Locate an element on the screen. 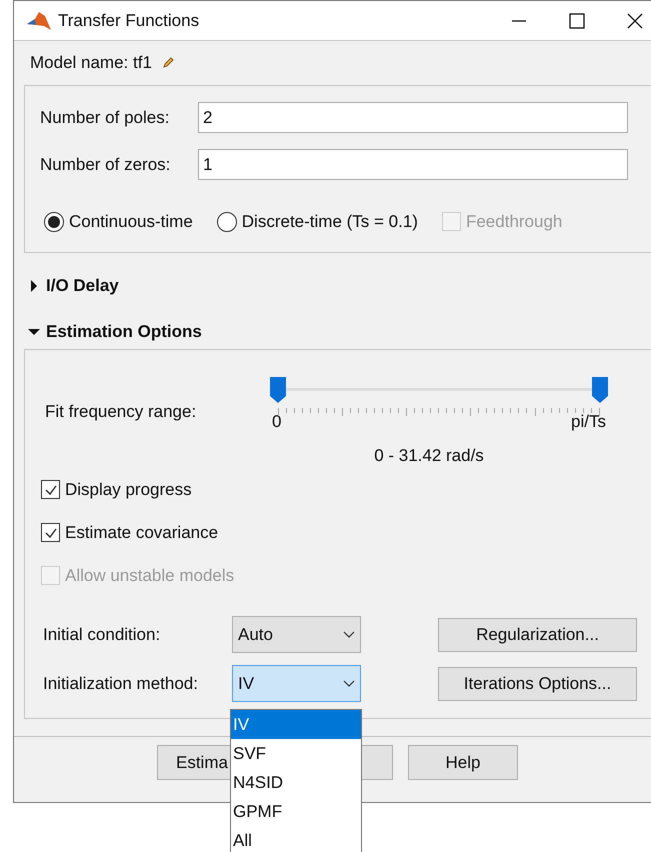 This screenshot has width=651, height=852. option-label: Feedthrough is located at coordinates (514, 222).